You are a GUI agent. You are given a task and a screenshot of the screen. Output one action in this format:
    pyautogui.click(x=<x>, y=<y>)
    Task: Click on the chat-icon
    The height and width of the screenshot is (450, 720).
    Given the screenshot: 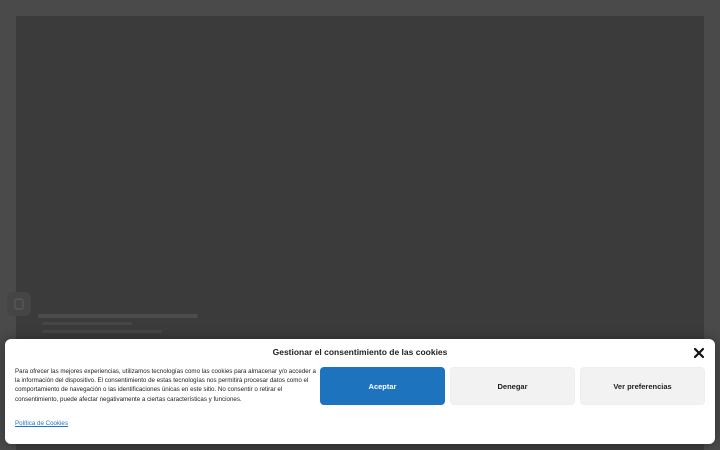 What is the action you would take?
    pyautogui.click(x=19, y=304)
    